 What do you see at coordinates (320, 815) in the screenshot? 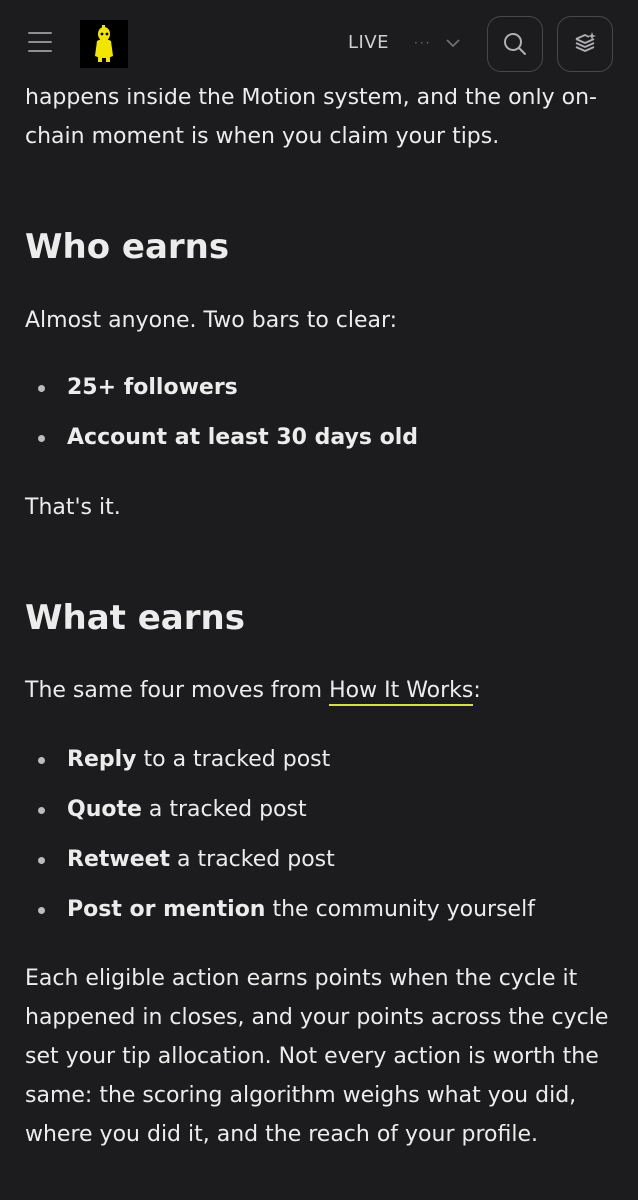
I see `list-item: Quote a tracked post` at bounding box center [320, 815].